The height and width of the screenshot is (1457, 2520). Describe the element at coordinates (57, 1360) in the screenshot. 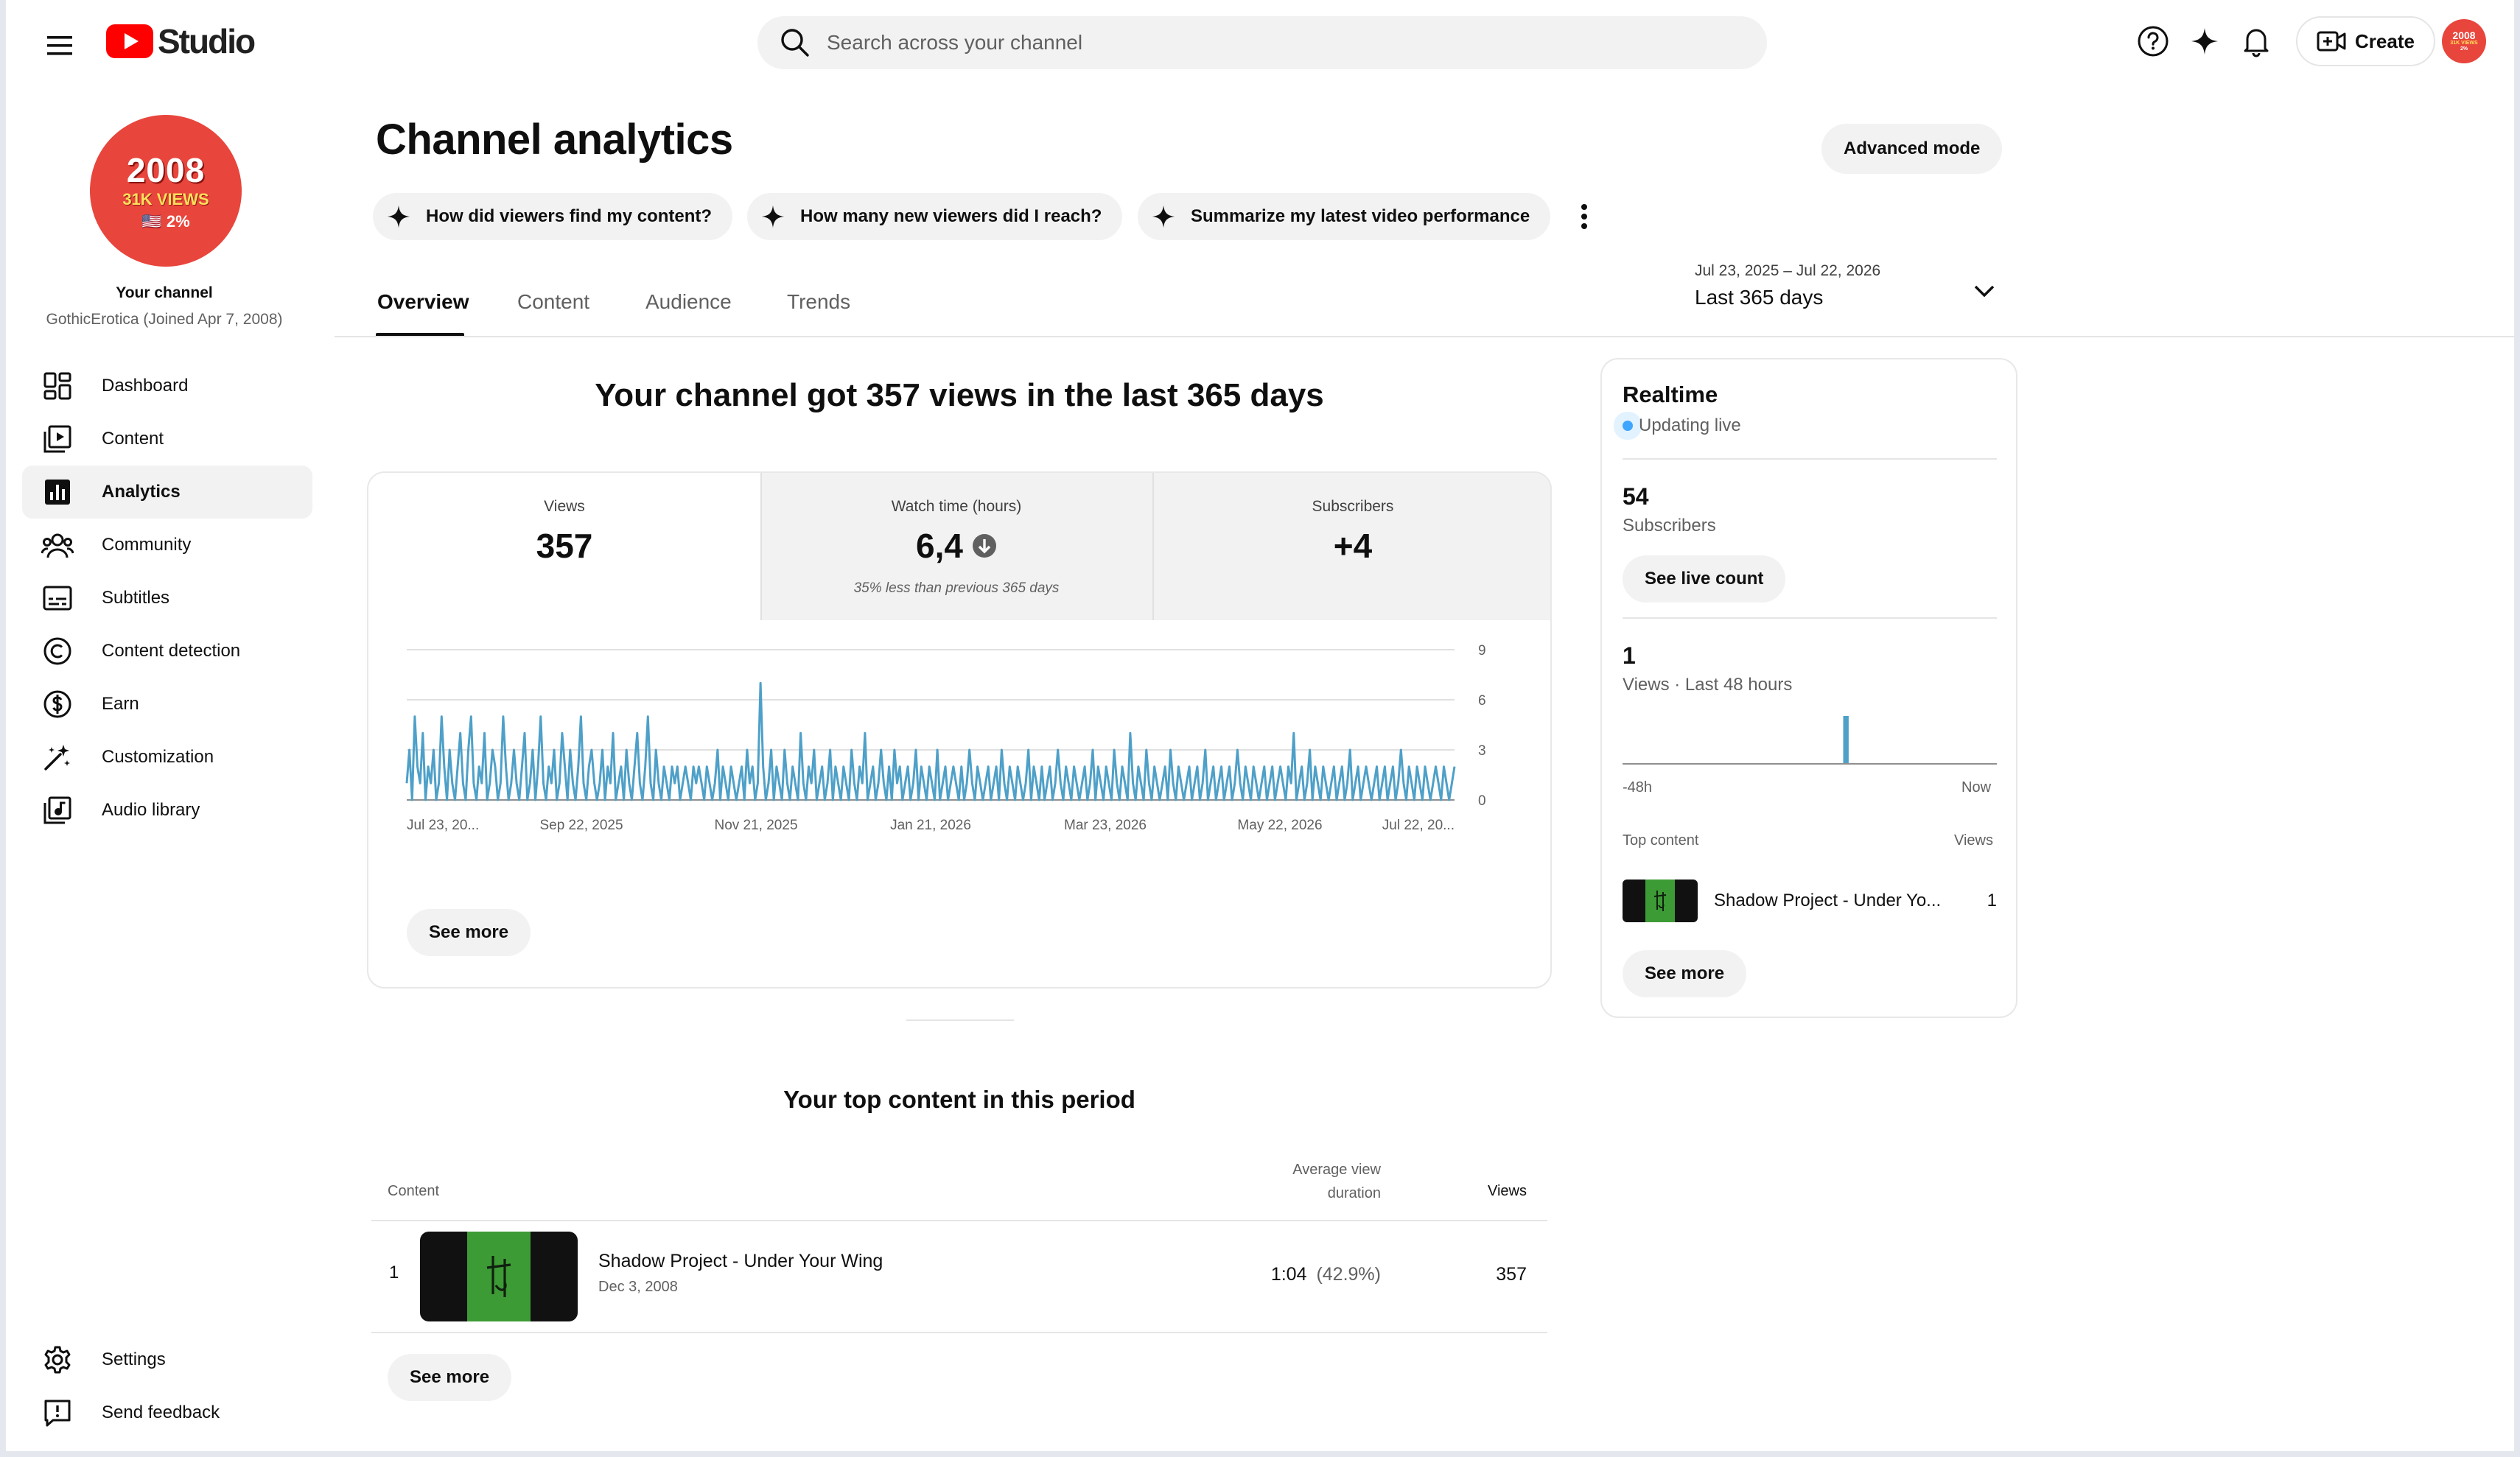

I see `gear-icon` at that location.